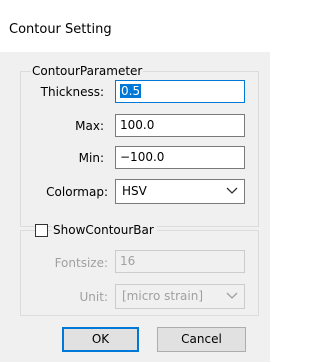 This screenshot has width=320, height=362. I want to click on show-contour-bar-label: ShowContourBar, so click(104, 230).